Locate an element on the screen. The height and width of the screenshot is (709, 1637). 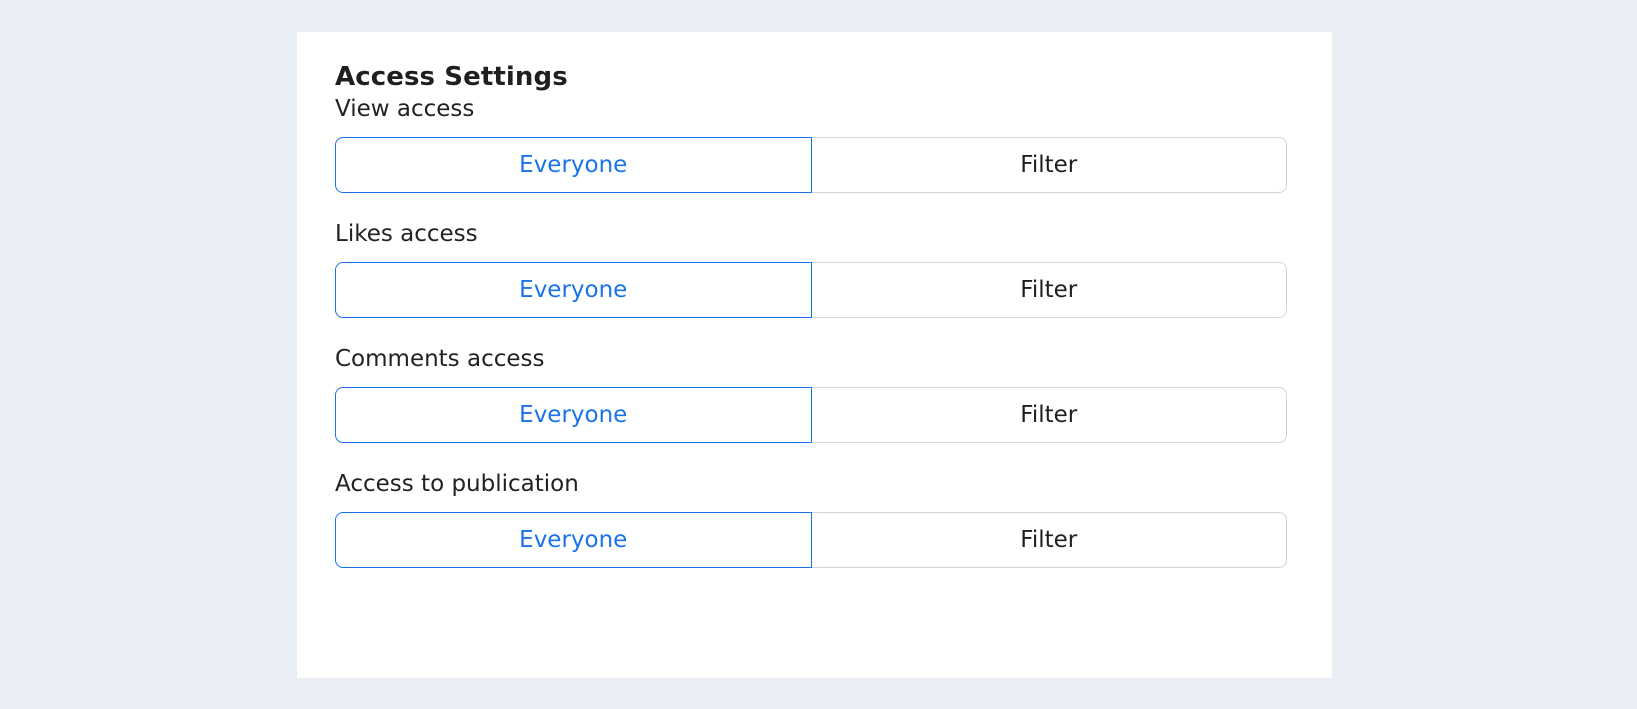
view-access-filter-button: Filter is located at coordinates (1049, 165).